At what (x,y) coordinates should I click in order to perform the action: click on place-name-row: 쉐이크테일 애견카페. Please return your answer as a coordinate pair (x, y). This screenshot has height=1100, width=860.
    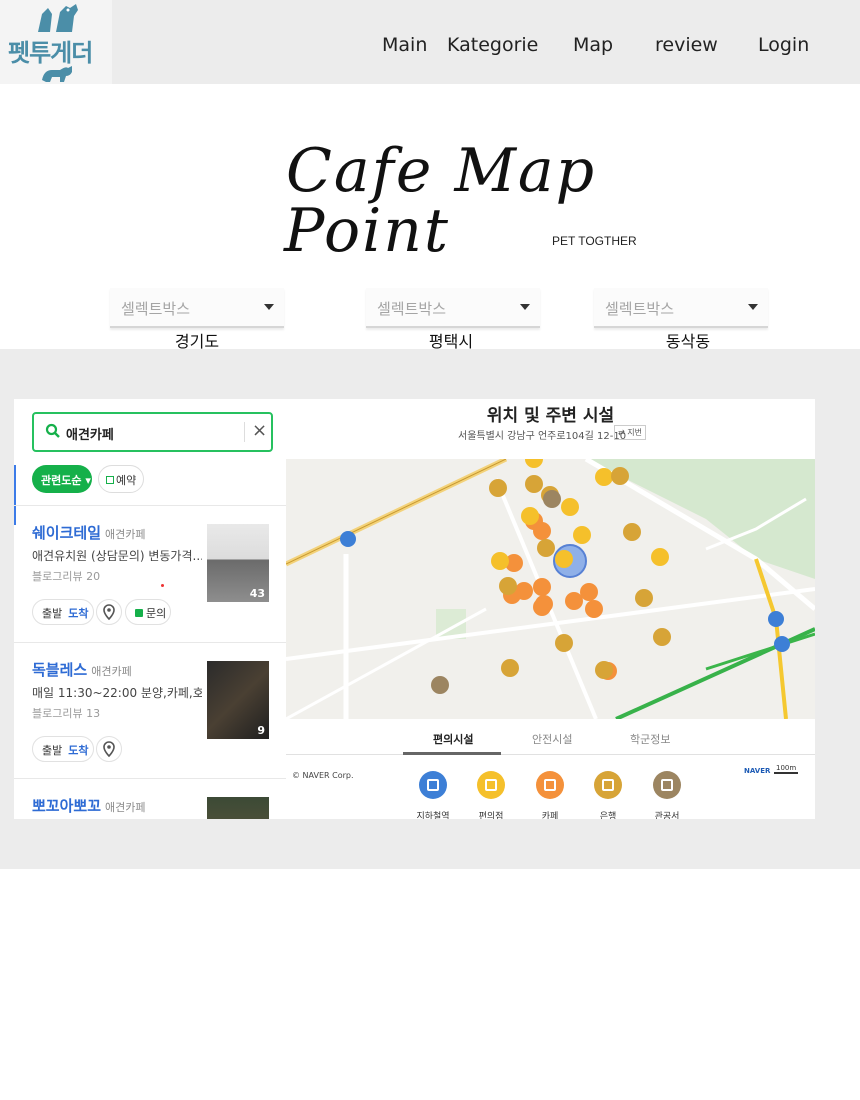
    Looking at the image, I should click on (89, 532).